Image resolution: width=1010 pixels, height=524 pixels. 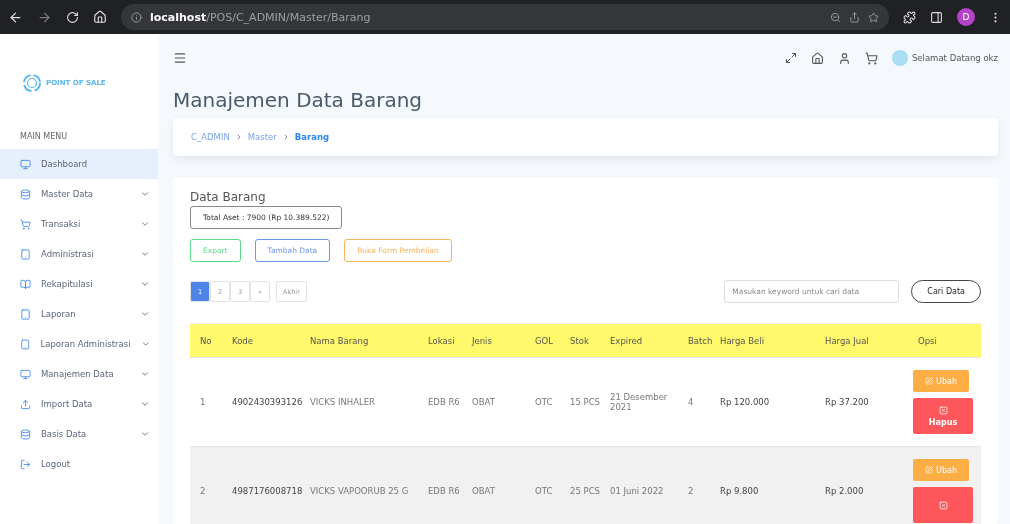 What do you see at coordinates (261, 485) in the screenshot?
I see `table-cell: 4987176008718` at bounding box center [261, 485].